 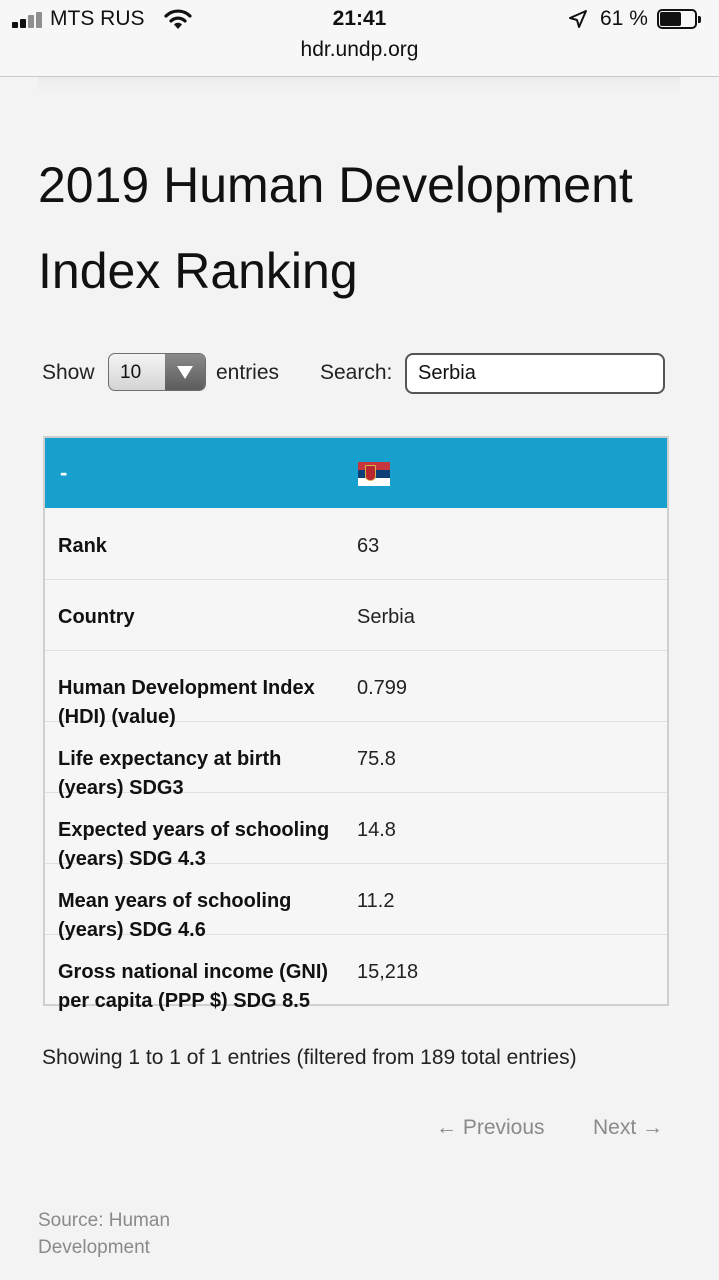 I want to click on battery-percent: 61 %, so click(x=624, y=18).